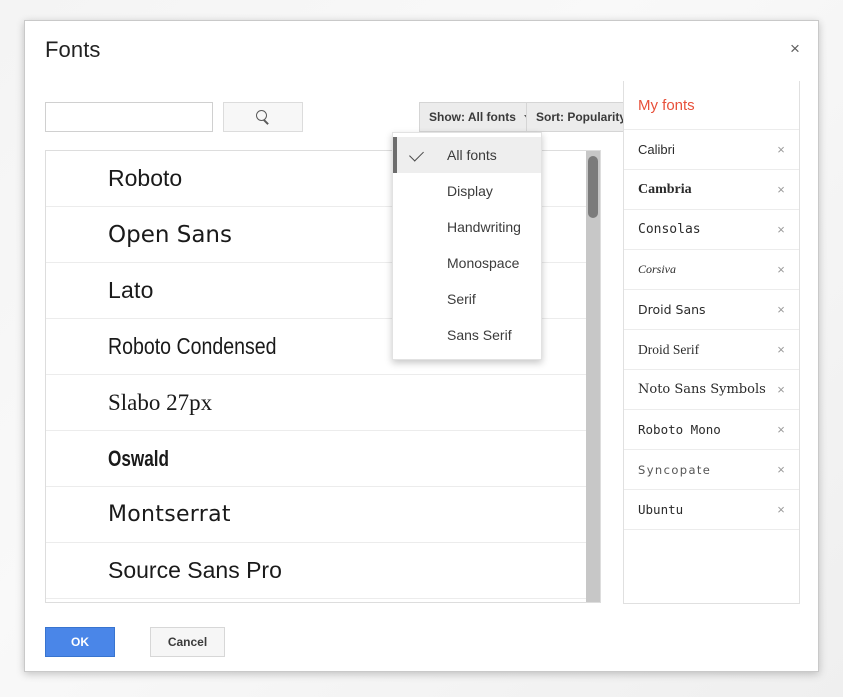  Describe the element at coordinates (187, 642) in the screenshot. I see `cancel-button: Cancel` at that location.